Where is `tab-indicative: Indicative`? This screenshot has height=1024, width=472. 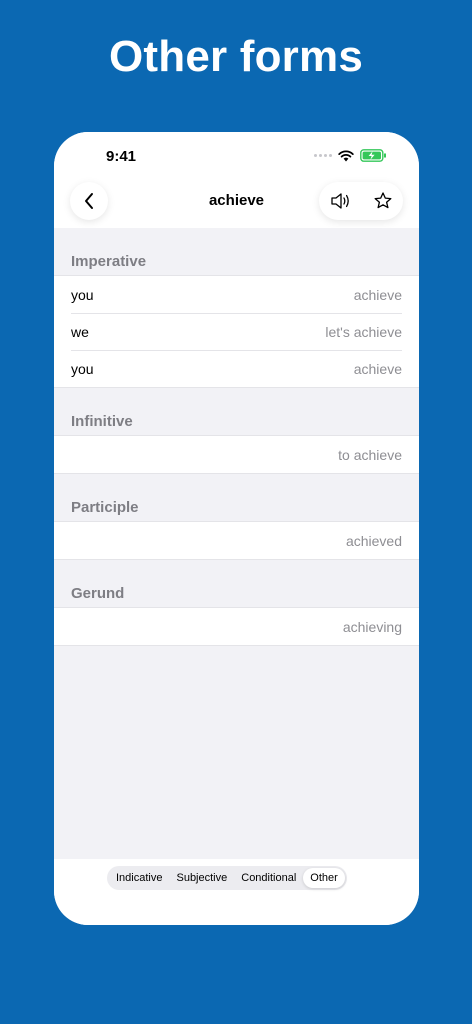 tab-indicative: Indicative is located at coordinates (139, 878).